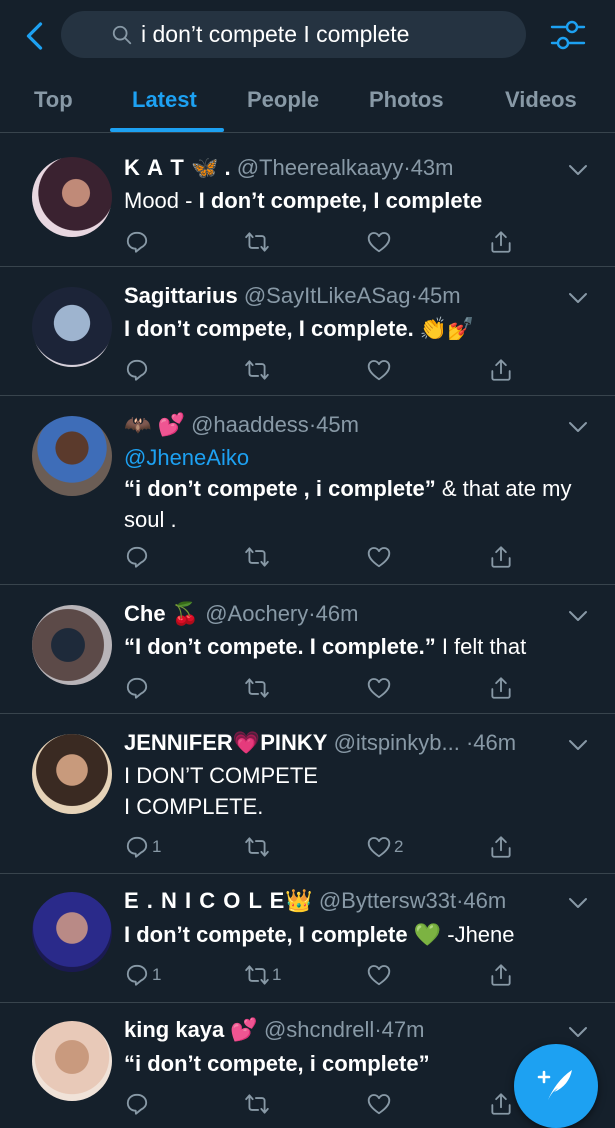  What do you see at coordinates (354, 457) in the screenshot?
I see `mention-link: @JheneAiko` at bounding box center [354, 457].